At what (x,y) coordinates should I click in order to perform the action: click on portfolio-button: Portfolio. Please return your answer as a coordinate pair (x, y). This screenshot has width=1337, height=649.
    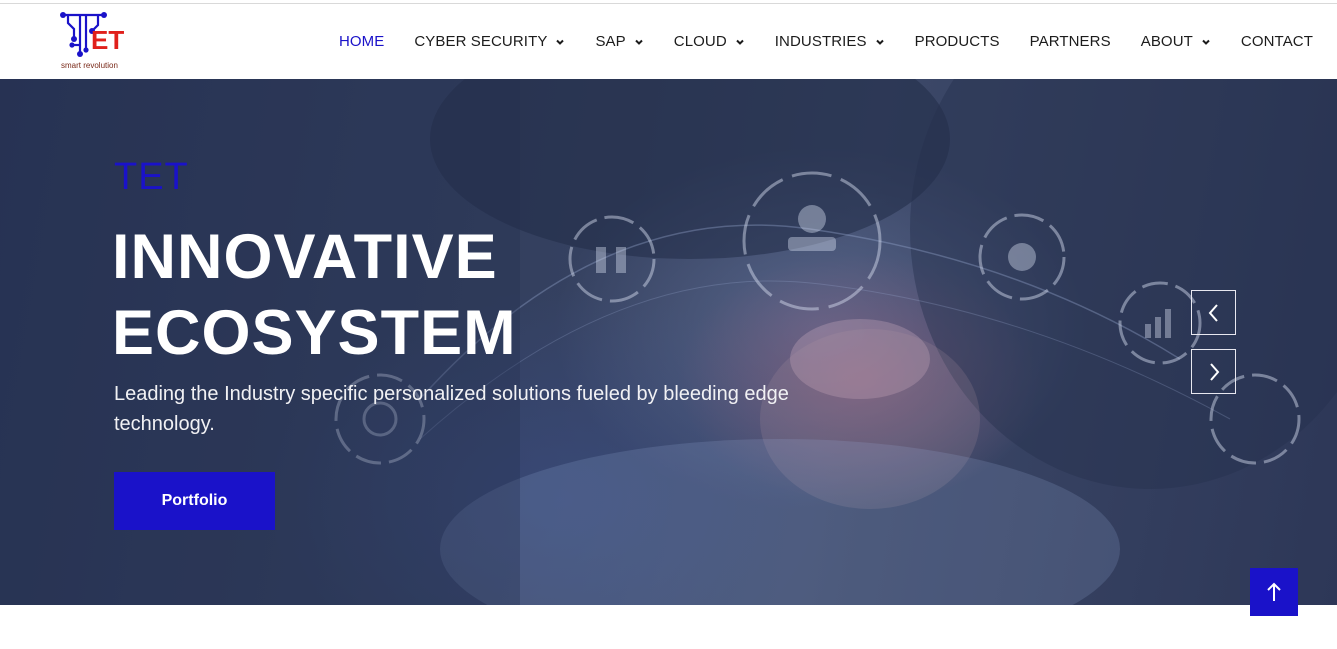
    Looking at the image, I should click on (194, 501).